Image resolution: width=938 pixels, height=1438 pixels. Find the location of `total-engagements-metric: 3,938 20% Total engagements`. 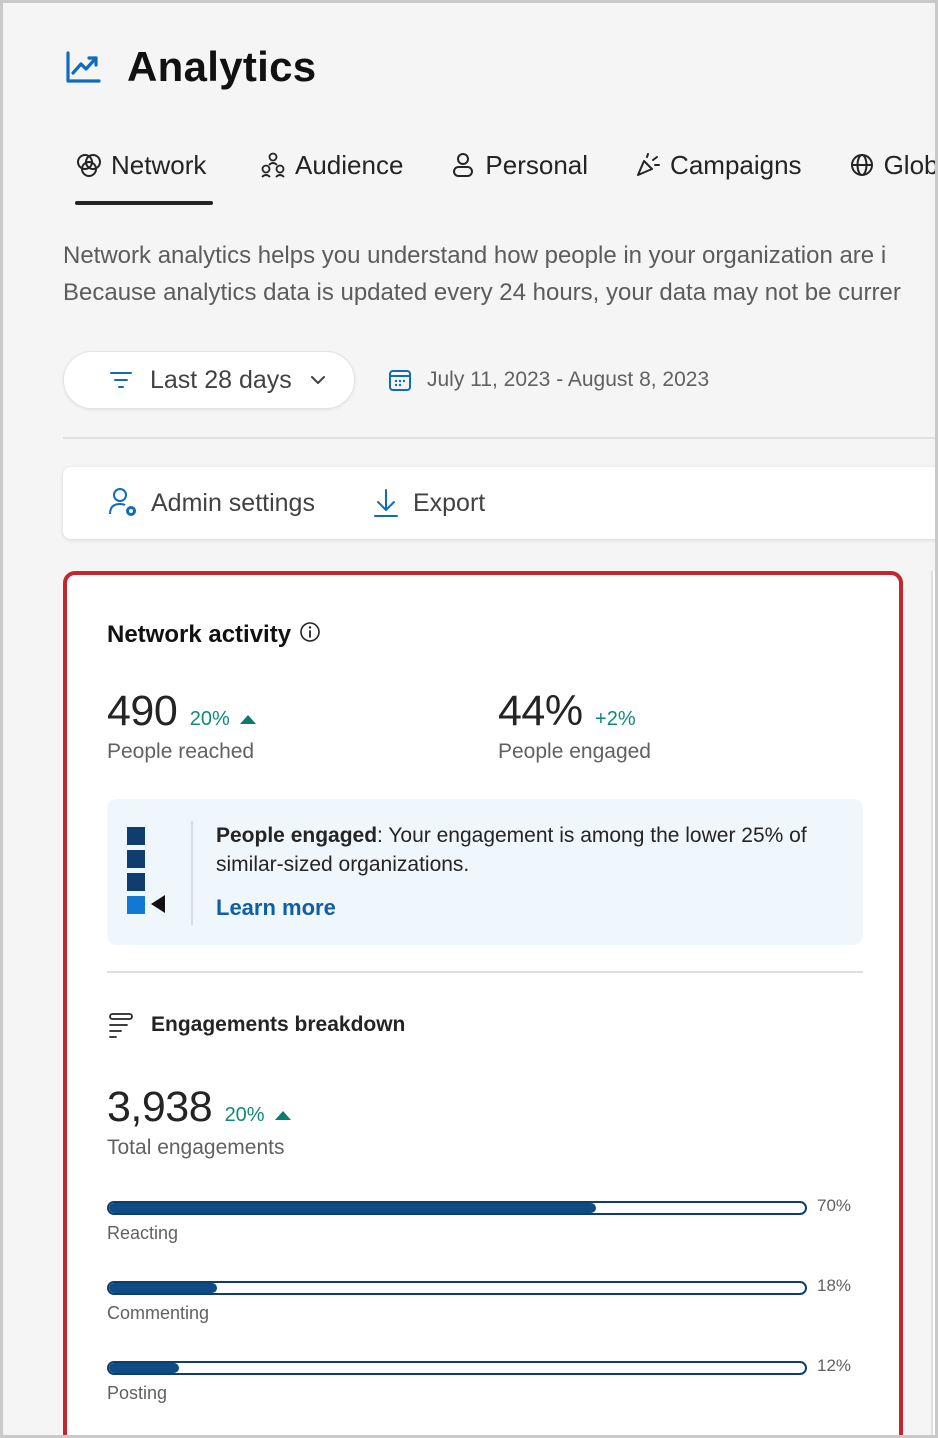

total-engagements-metric: 3,938 20% Total engagements is located at coordinates (199, 1121).